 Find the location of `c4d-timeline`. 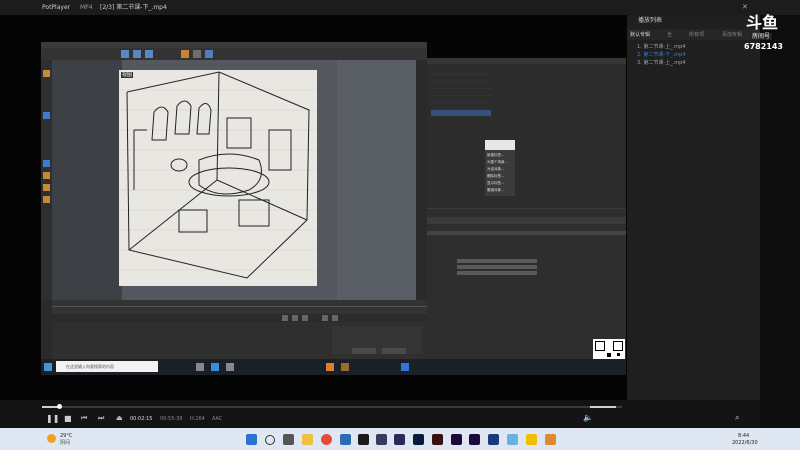

c4d-timeline is located at coordinates (239, 307).